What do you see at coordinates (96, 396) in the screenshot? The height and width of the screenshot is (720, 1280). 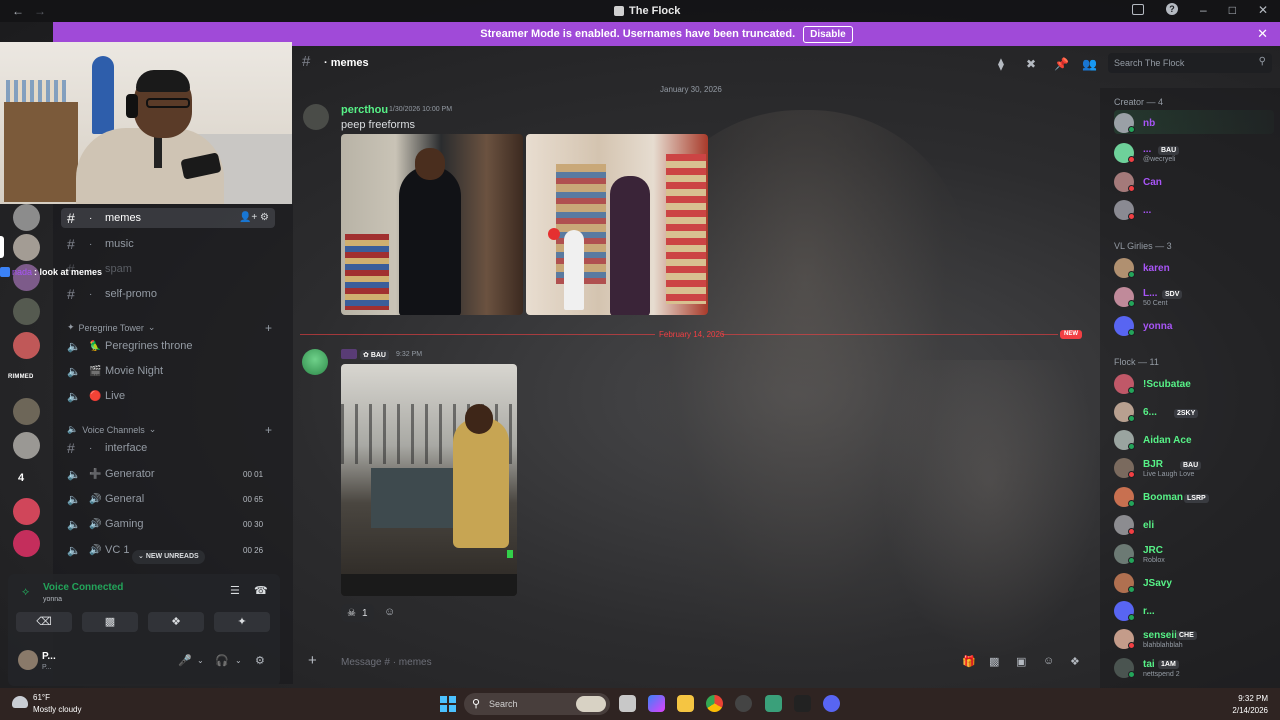 I see `channel-live: 🔈 🔴 Live` at bounding box center [96, 396].